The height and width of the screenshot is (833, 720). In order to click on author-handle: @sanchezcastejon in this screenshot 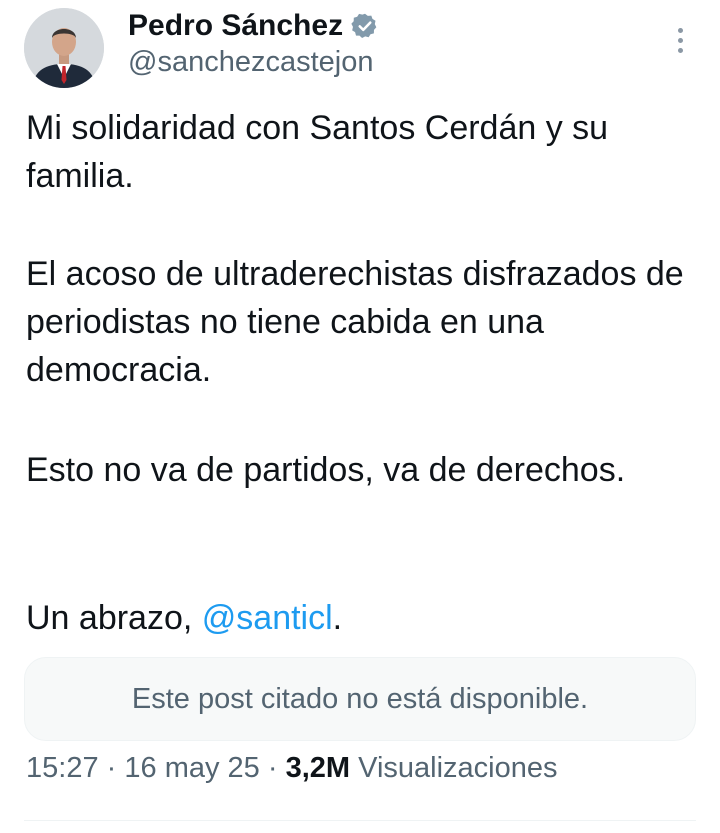, I will do `click(250, 62)`.